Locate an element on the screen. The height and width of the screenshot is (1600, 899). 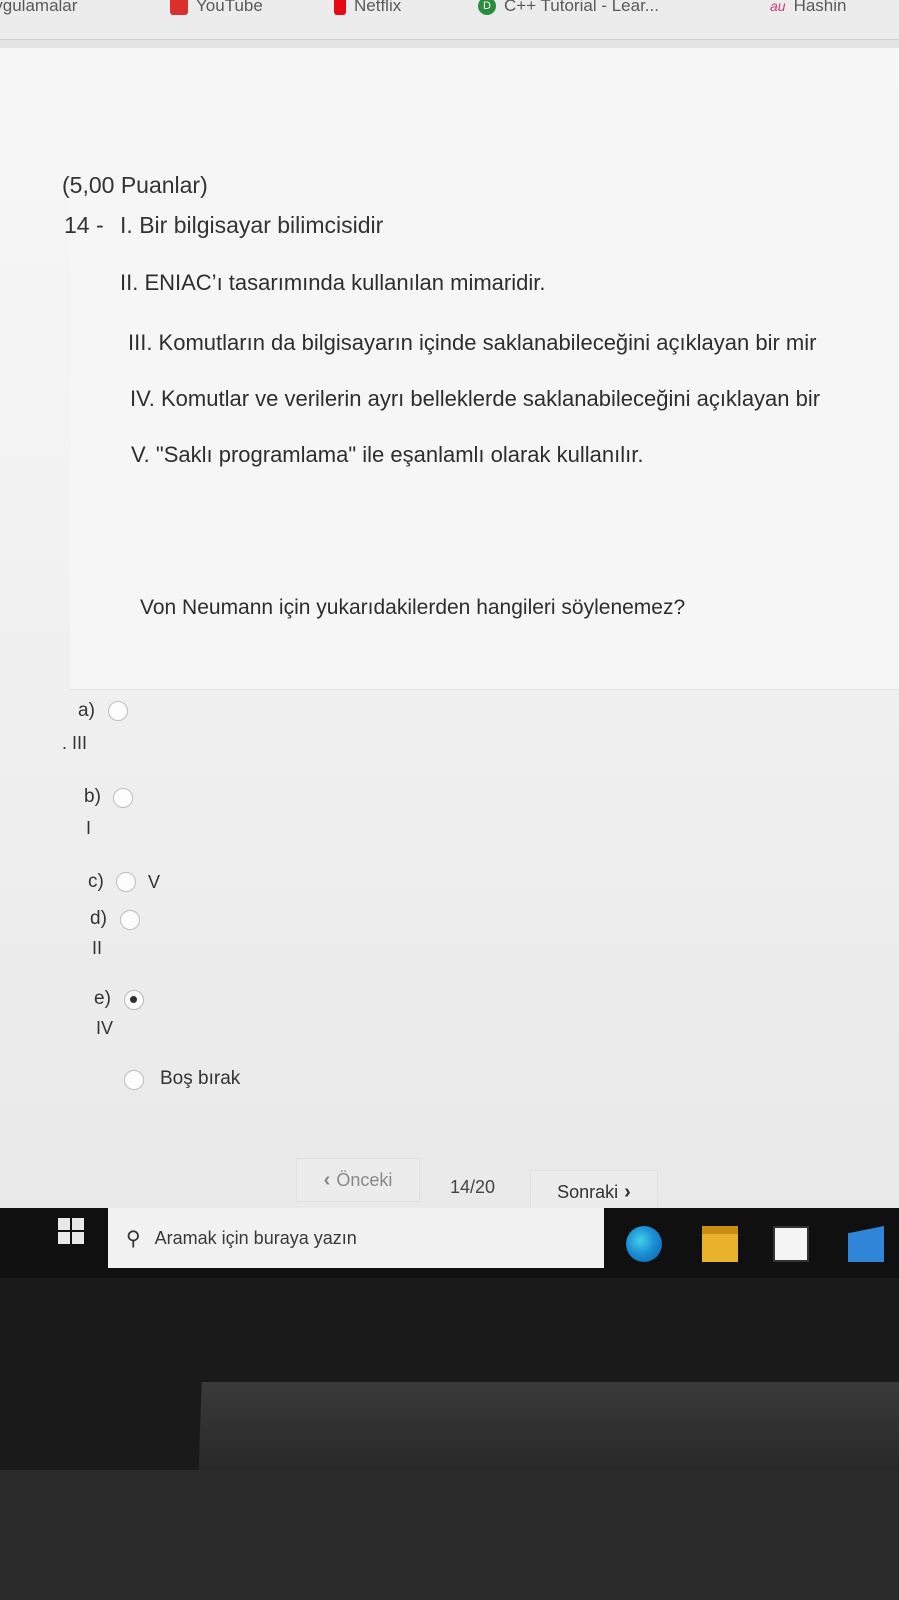
bookmark-hashin: au Hashin is located at coordinates (808, 8).